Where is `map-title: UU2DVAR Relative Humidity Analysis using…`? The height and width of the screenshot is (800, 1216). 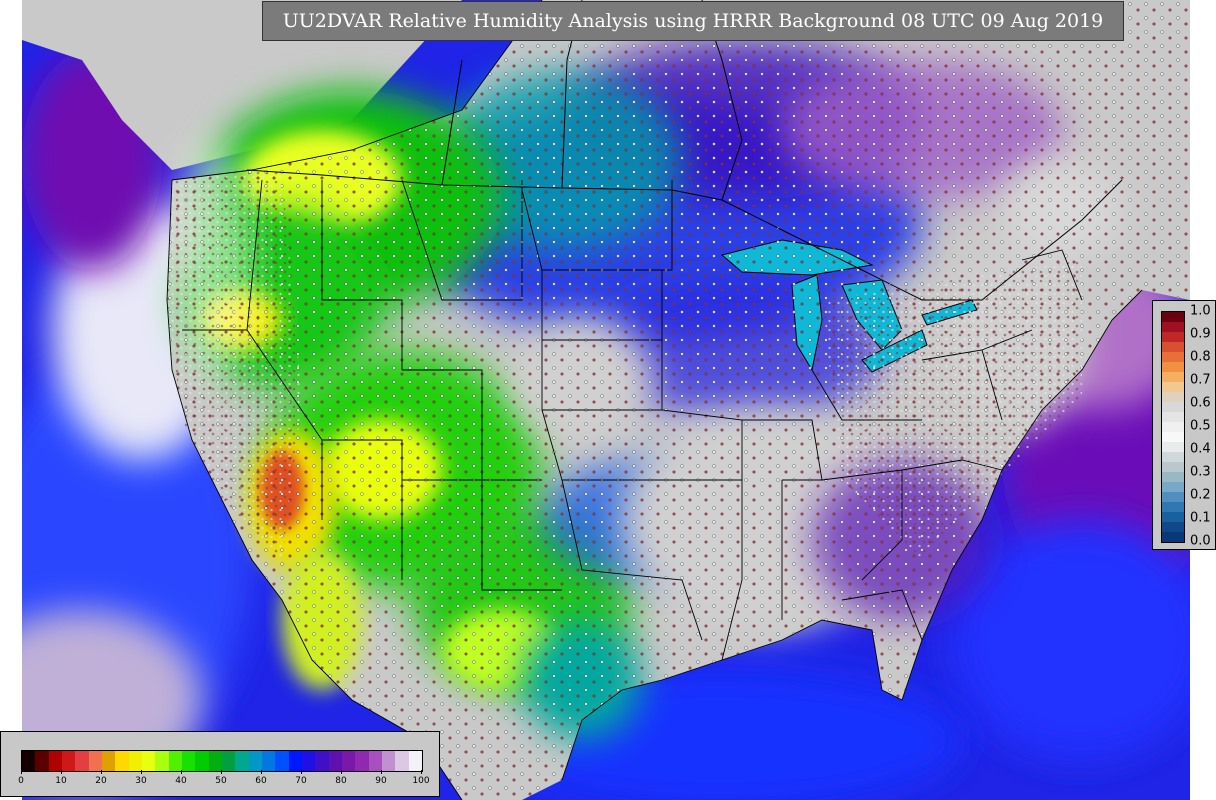 map-title: UU2DVAR Relative Humidity Analysis using… is located at coordinates (693, 21).